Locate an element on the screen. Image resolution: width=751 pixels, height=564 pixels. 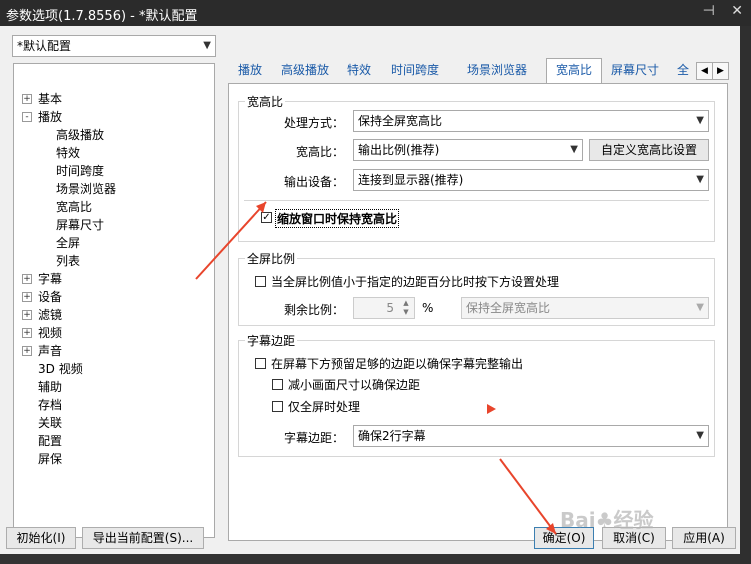
arrow-to-ok is located at coordinates (528, 496).